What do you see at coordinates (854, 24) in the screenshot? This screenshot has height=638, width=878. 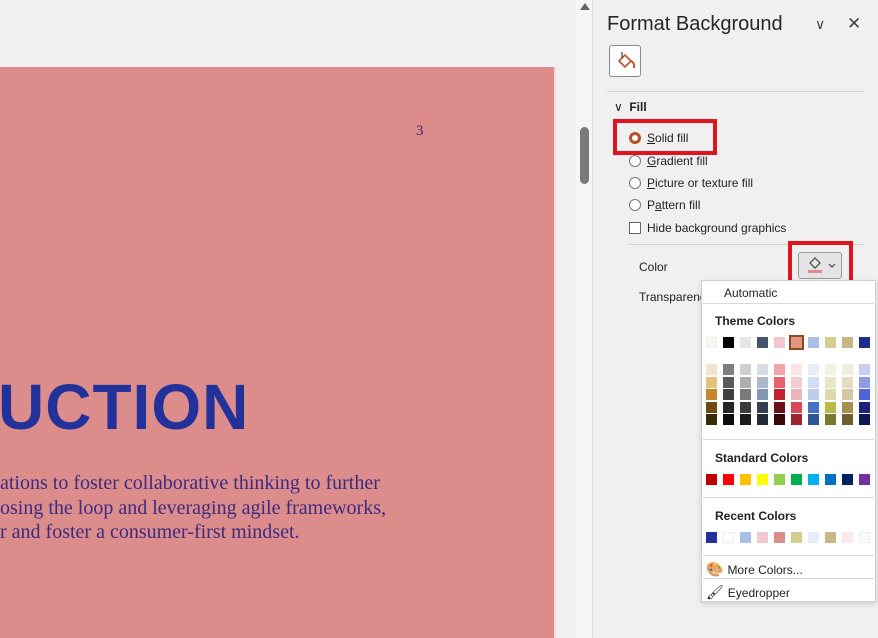 I see `pane-close-button: ✕` at bounding box center [854, 24].